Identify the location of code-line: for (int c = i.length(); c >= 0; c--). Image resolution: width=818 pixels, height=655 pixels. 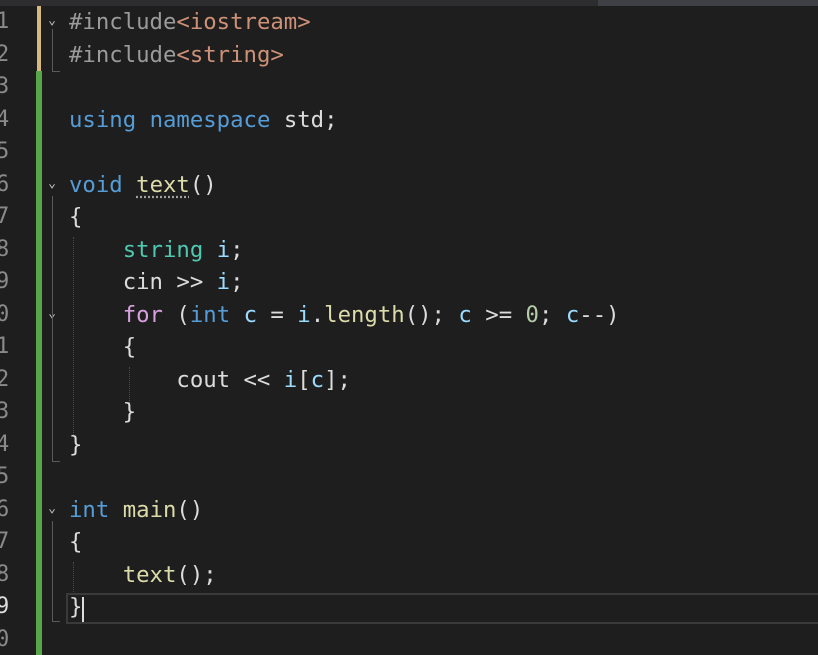
(344, 315).